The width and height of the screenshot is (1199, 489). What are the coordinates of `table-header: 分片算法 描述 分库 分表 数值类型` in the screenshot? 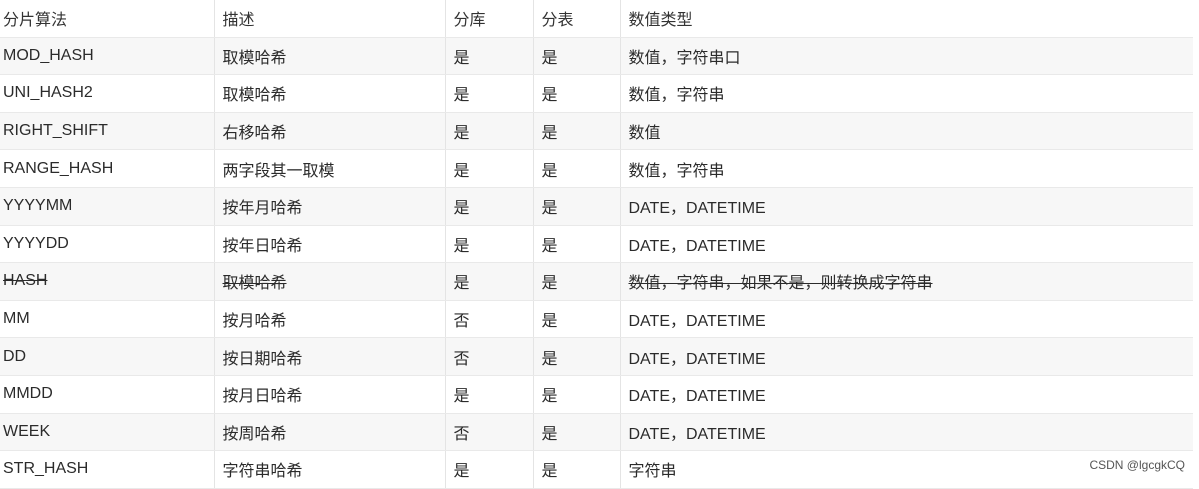 It's located at (596, 19).